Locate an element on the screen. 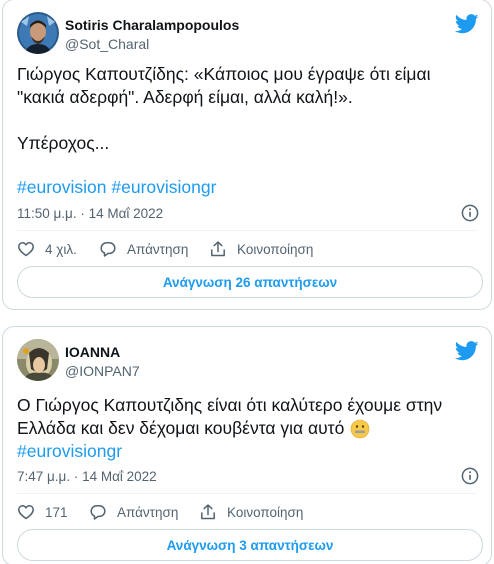  read-replies-button: Ανάγνωση 3 απαντήσεων is located at coordinates (250, 545).